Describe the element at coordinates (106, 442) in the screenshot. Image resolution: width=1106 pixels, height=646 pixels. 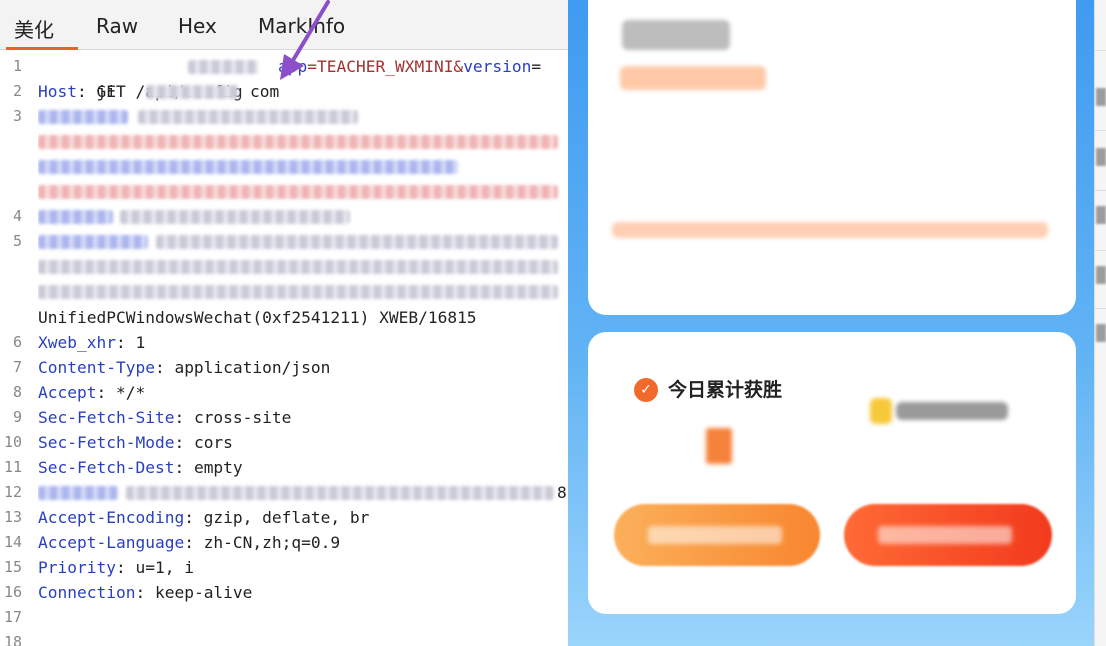
I see `header-key: Sec-Fetch-Mode` at that location.